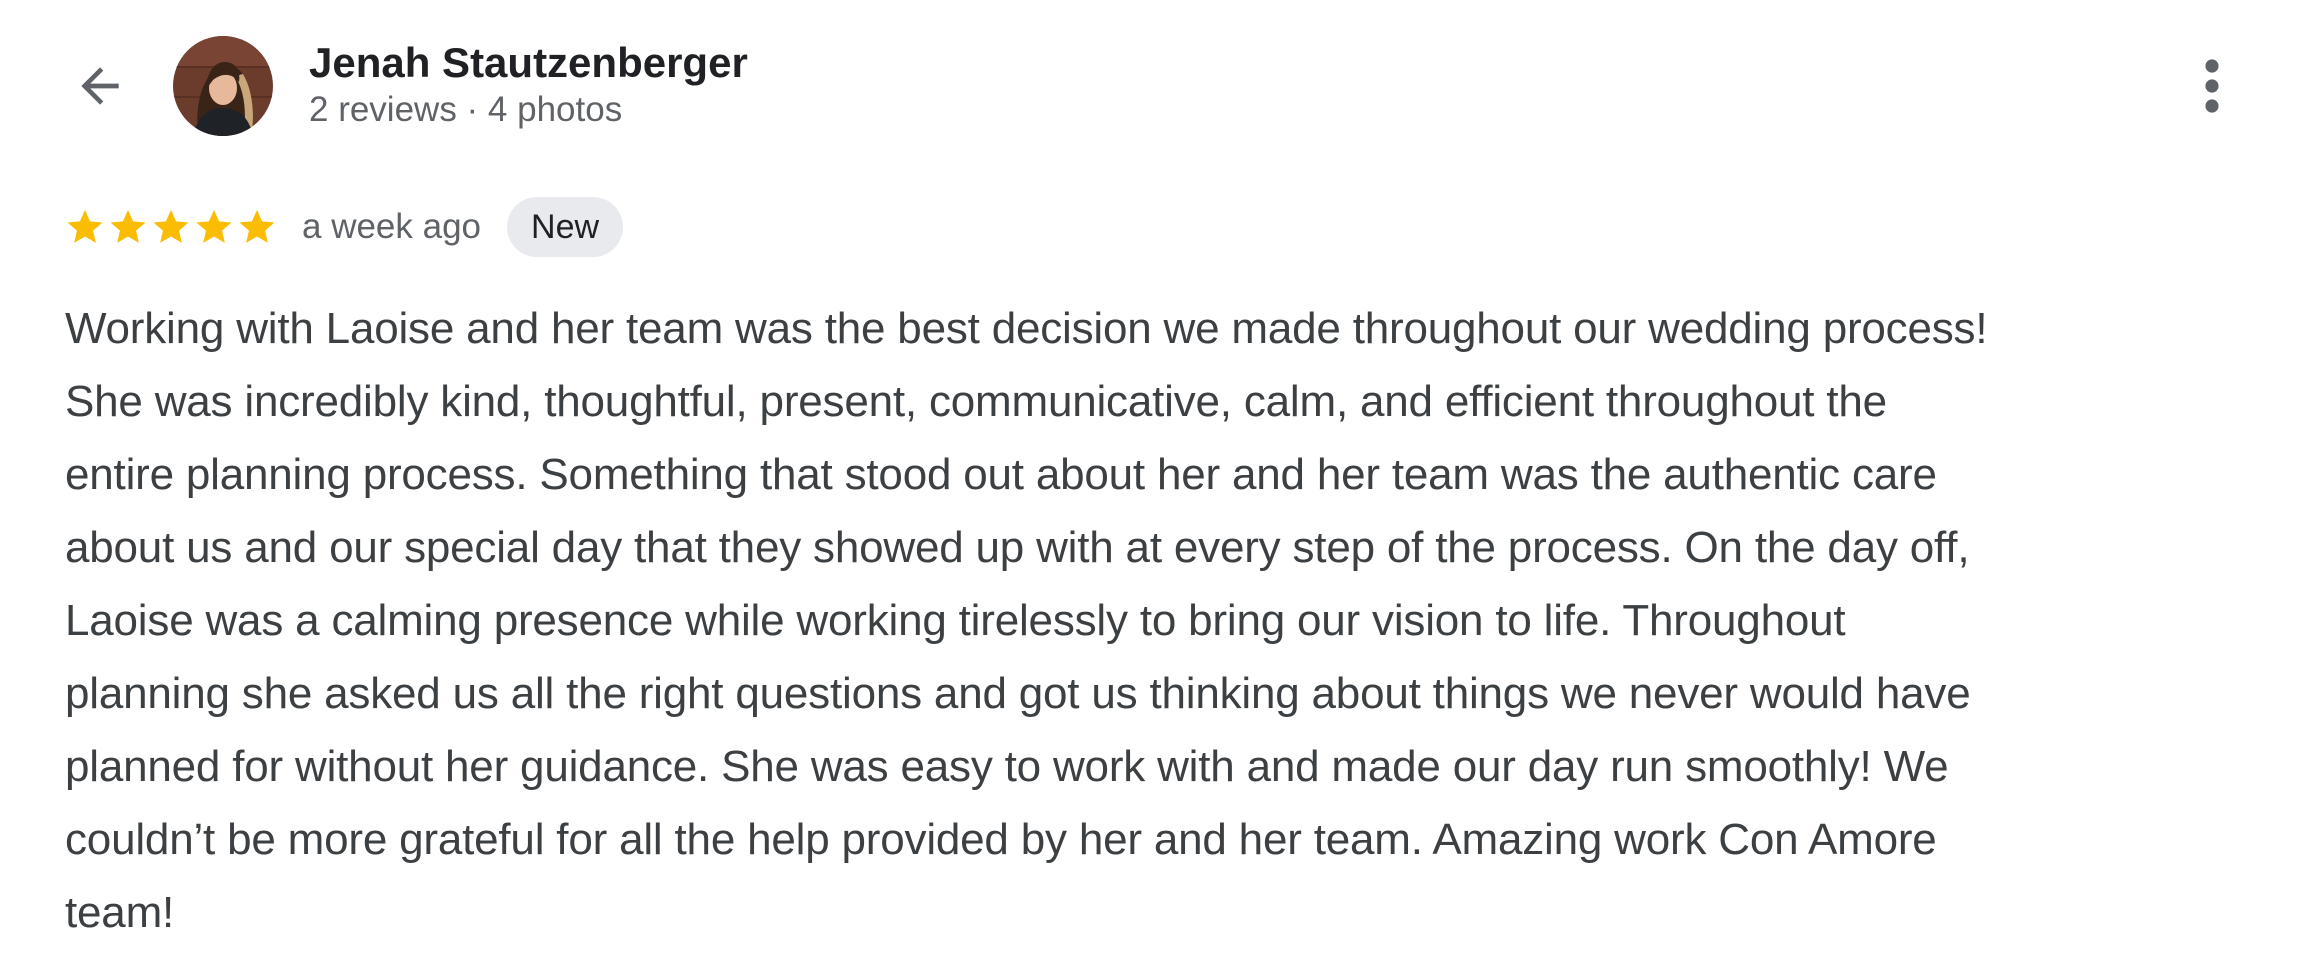 The height and width of the screenshot is (965, 2301). I want to click on review-text-line: team!, so click(120, 912).